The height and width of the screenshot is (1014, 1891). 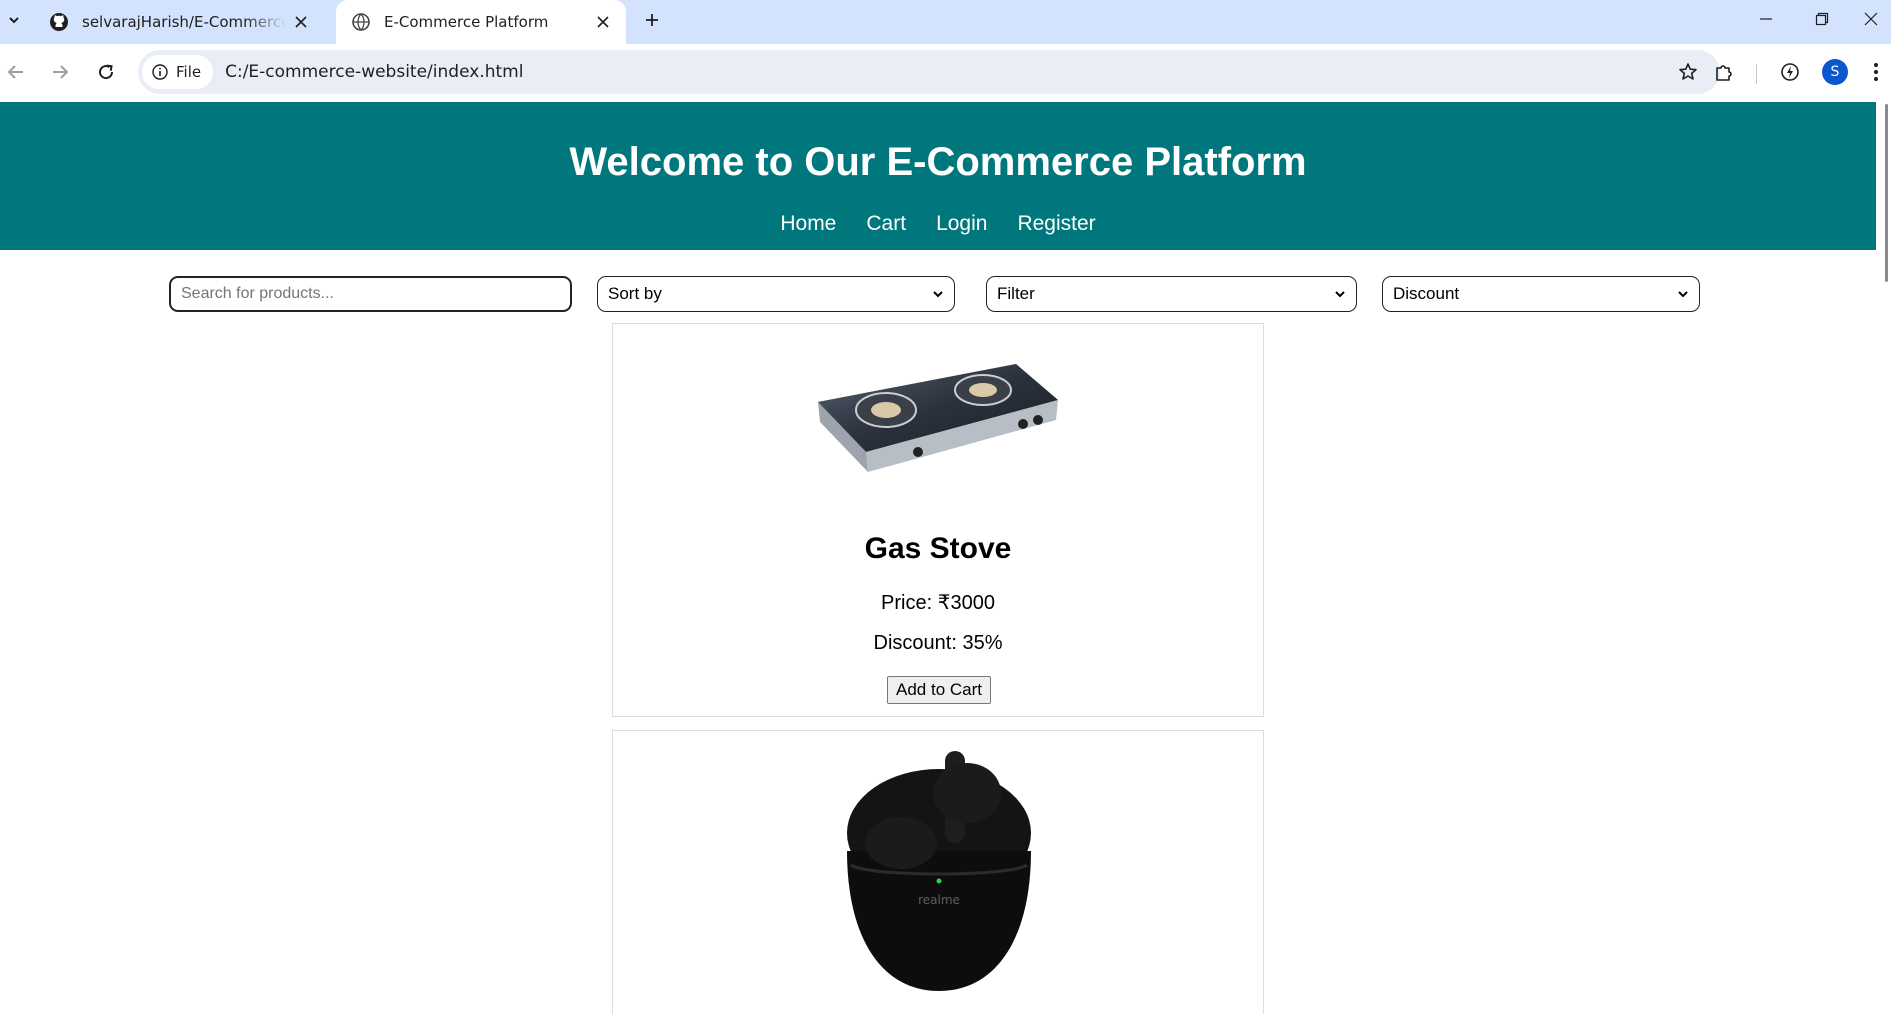 What do you see at coordinates (15, 72) in the screenshot?
I see `arrow-left-icon` at bounding box center [15, 72].